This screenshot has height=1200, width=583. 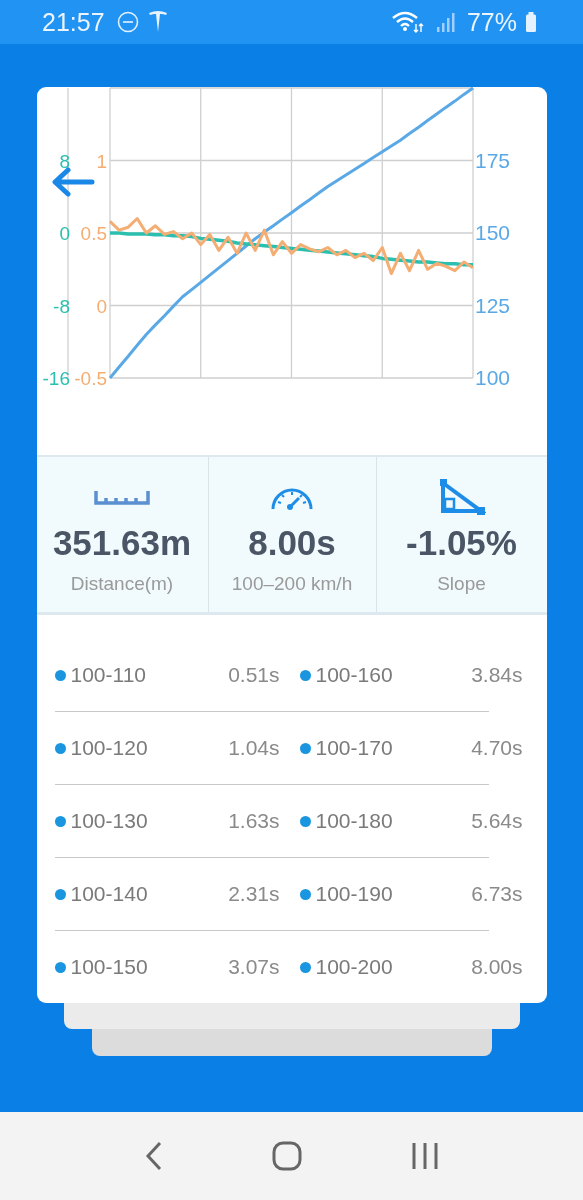 I want to click on split-range: 100-160, so click(x=354, y=675).